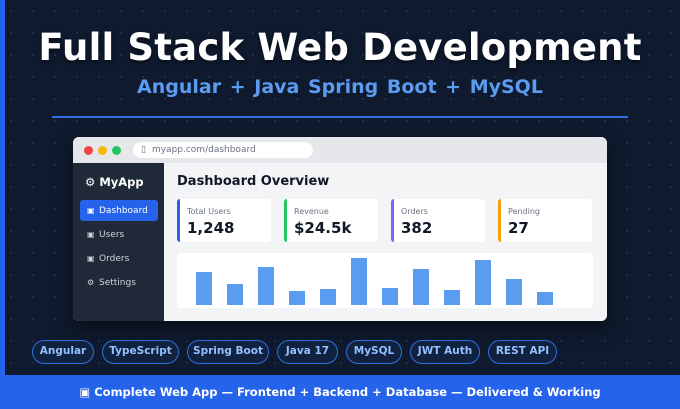  What do you see at coordinates (211, 228) in the screenshot?
I see `stat-value: 1,248` at bounding box center [211, 228].